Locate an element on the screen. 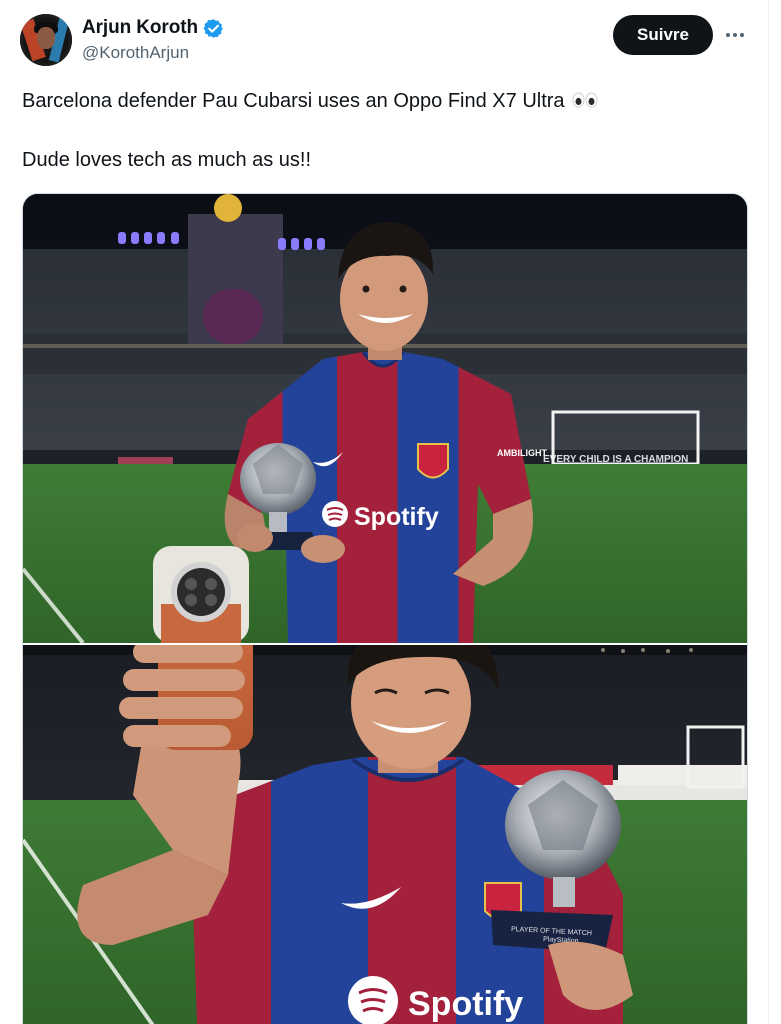 This screenshot has height=1024, width=781. follow-button: Suivre is located at coordinates (663, 35).